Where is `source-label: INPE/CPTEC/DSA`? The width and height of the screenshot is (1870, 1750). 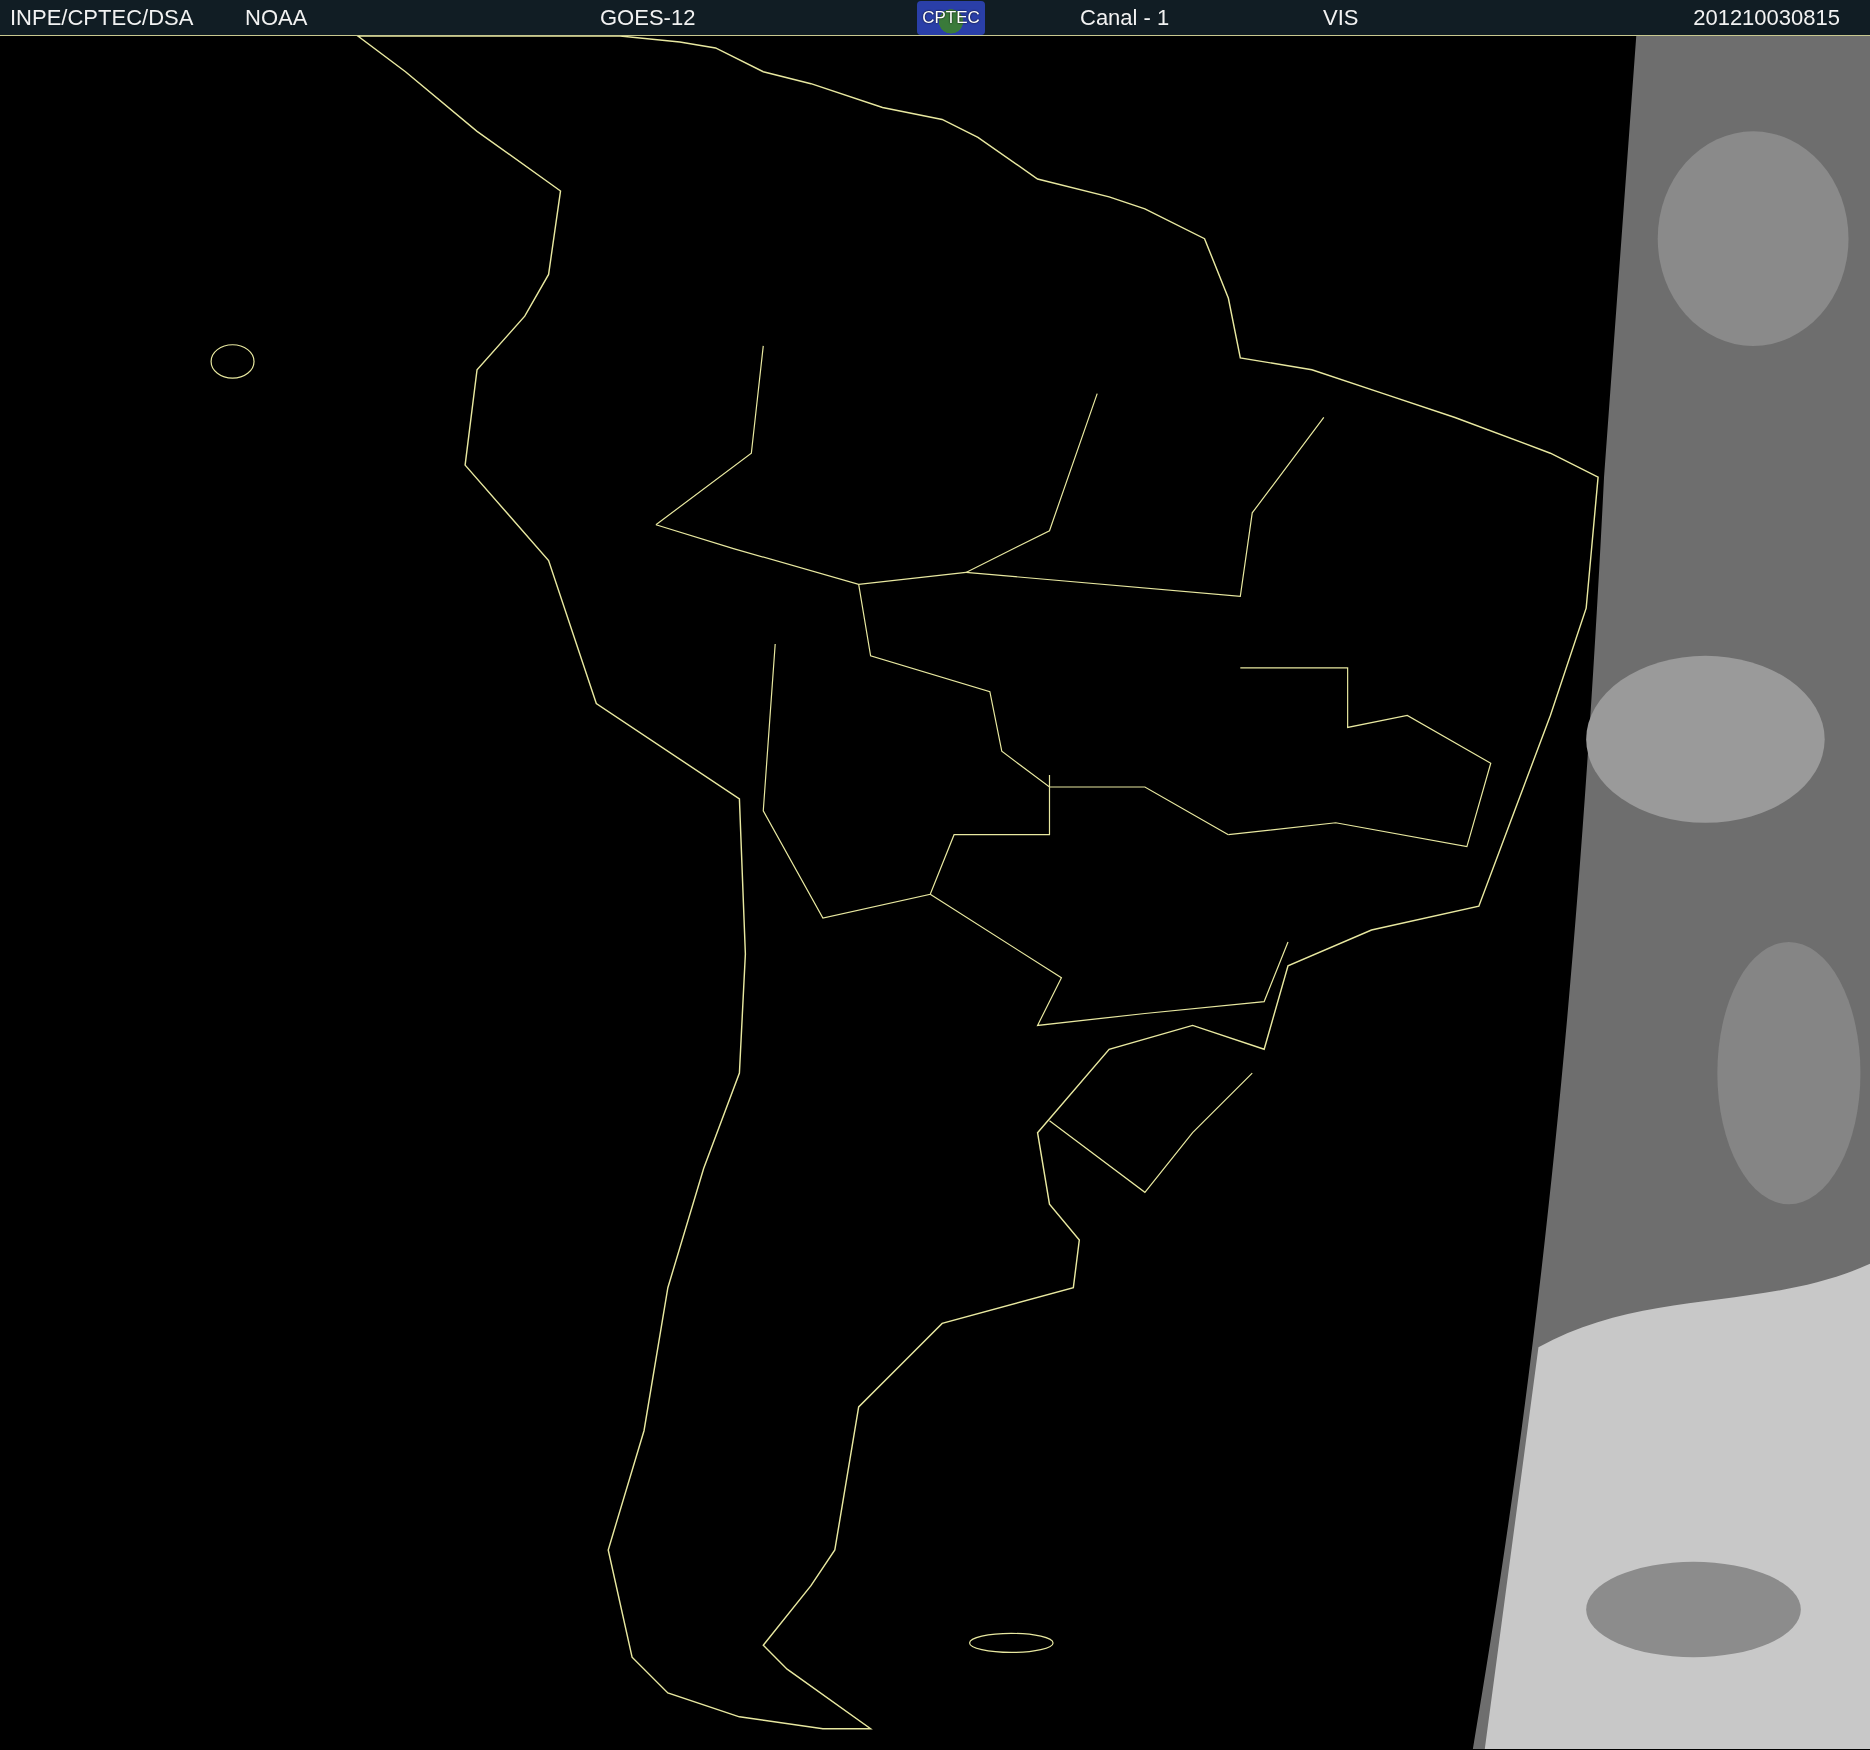 source-label: INPE/CPTEC/DSA is located at coordinates (102, 17).